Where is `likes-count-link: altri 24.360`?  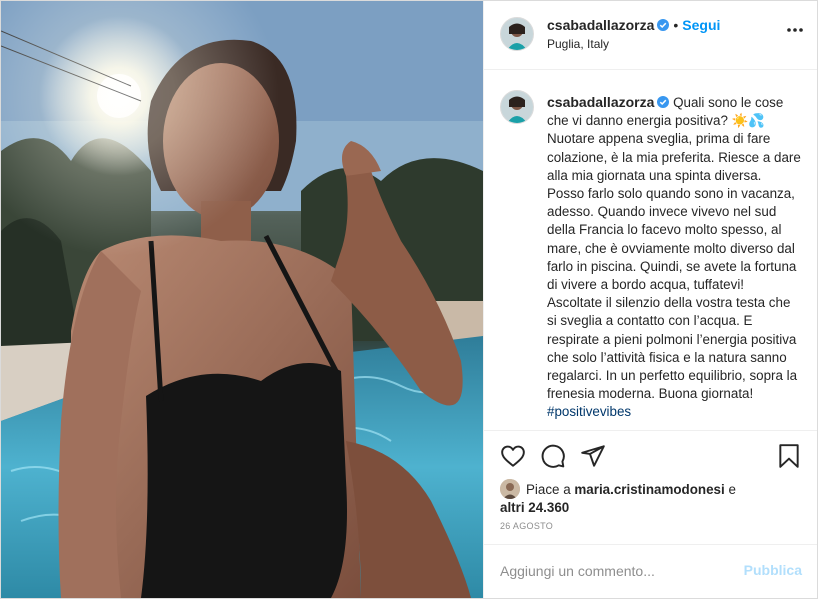
likes-count-link: altri 24.360 is located at coordinates (650, 508).